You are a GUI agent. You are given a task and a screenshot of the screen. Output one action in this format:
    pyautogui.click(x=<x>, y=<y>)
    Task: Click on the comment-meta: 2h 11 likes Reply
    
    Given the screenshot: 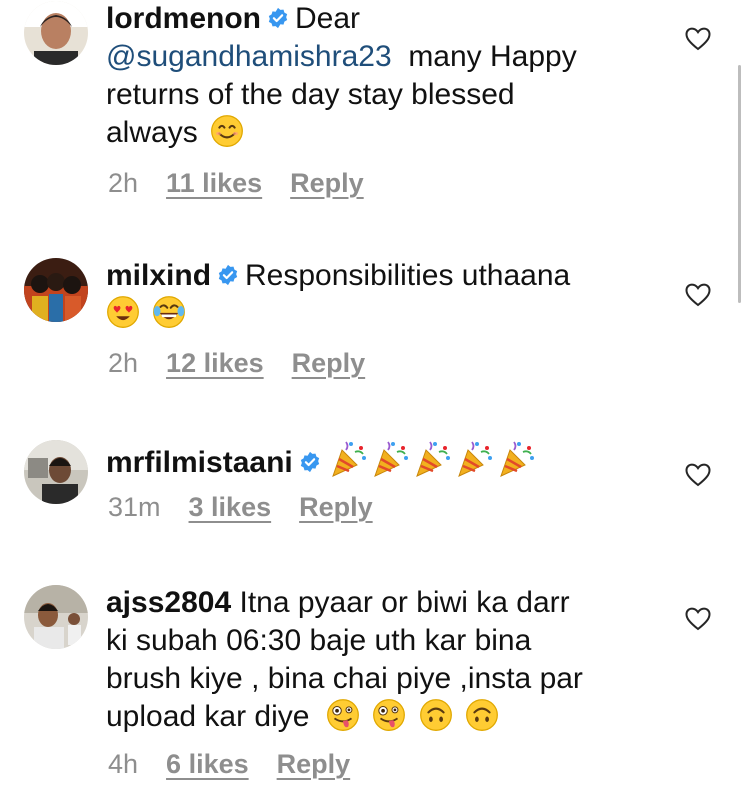 What is the action you would take?
    pyautogui.click(x=250, y=183)
    